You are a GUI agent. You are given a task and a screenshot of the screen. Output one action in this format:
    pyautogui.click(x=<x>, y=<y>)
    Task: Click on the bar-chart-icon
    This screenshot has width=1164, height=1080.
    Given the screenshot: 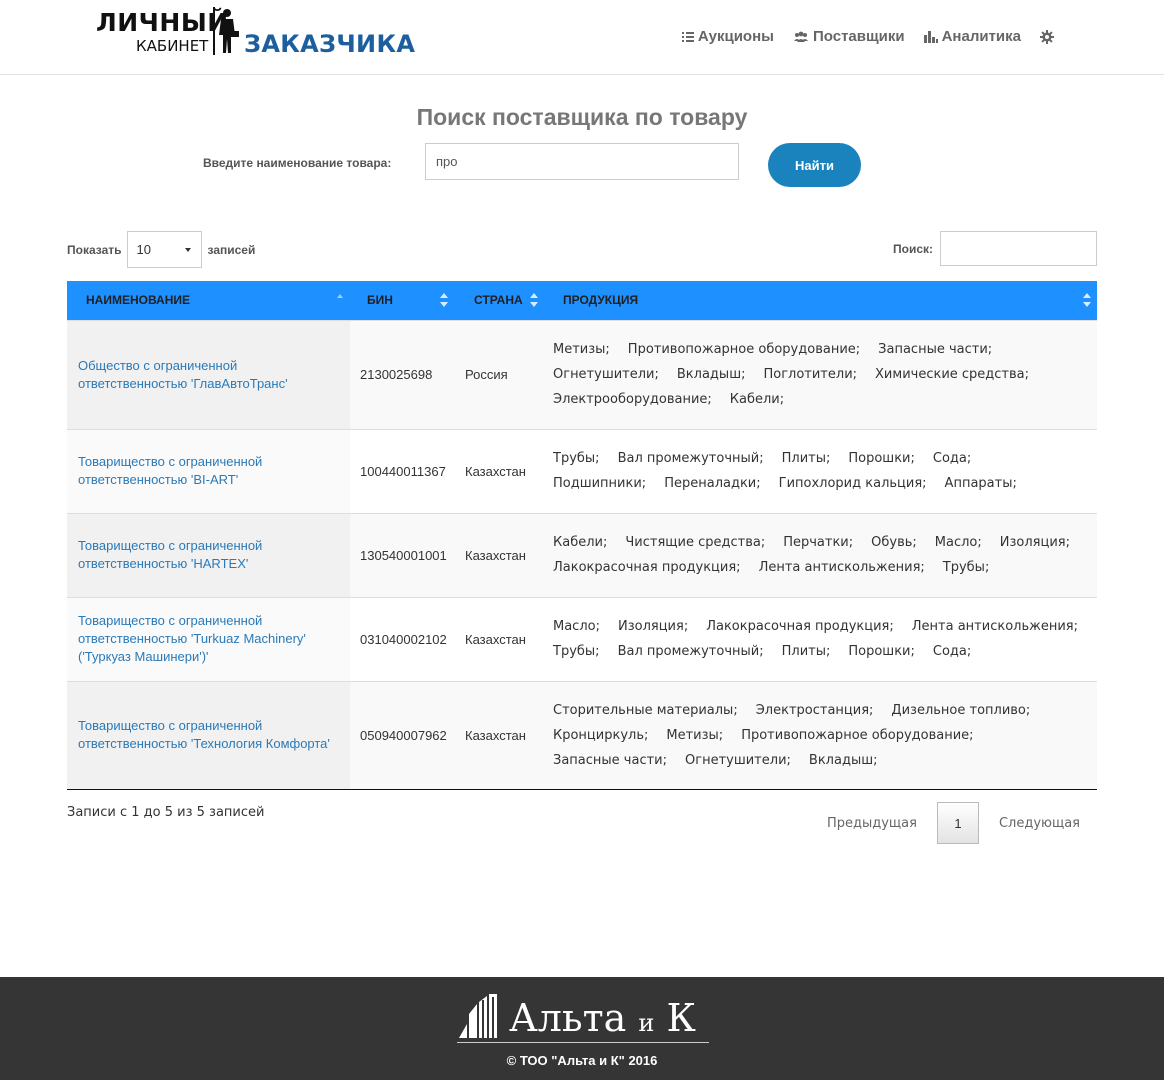 What is the action you would take?
    pyautogui.click(x=930, y=36)
    